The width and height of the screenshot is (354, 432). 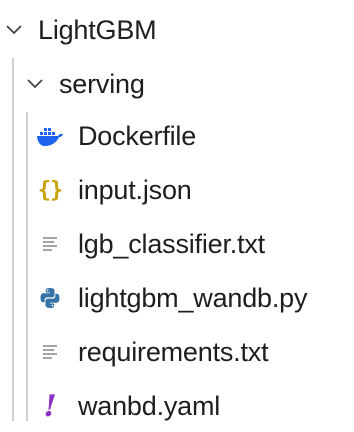 I want to click on folder-lightgbm: LightGBM, so click(x=78, y=30).